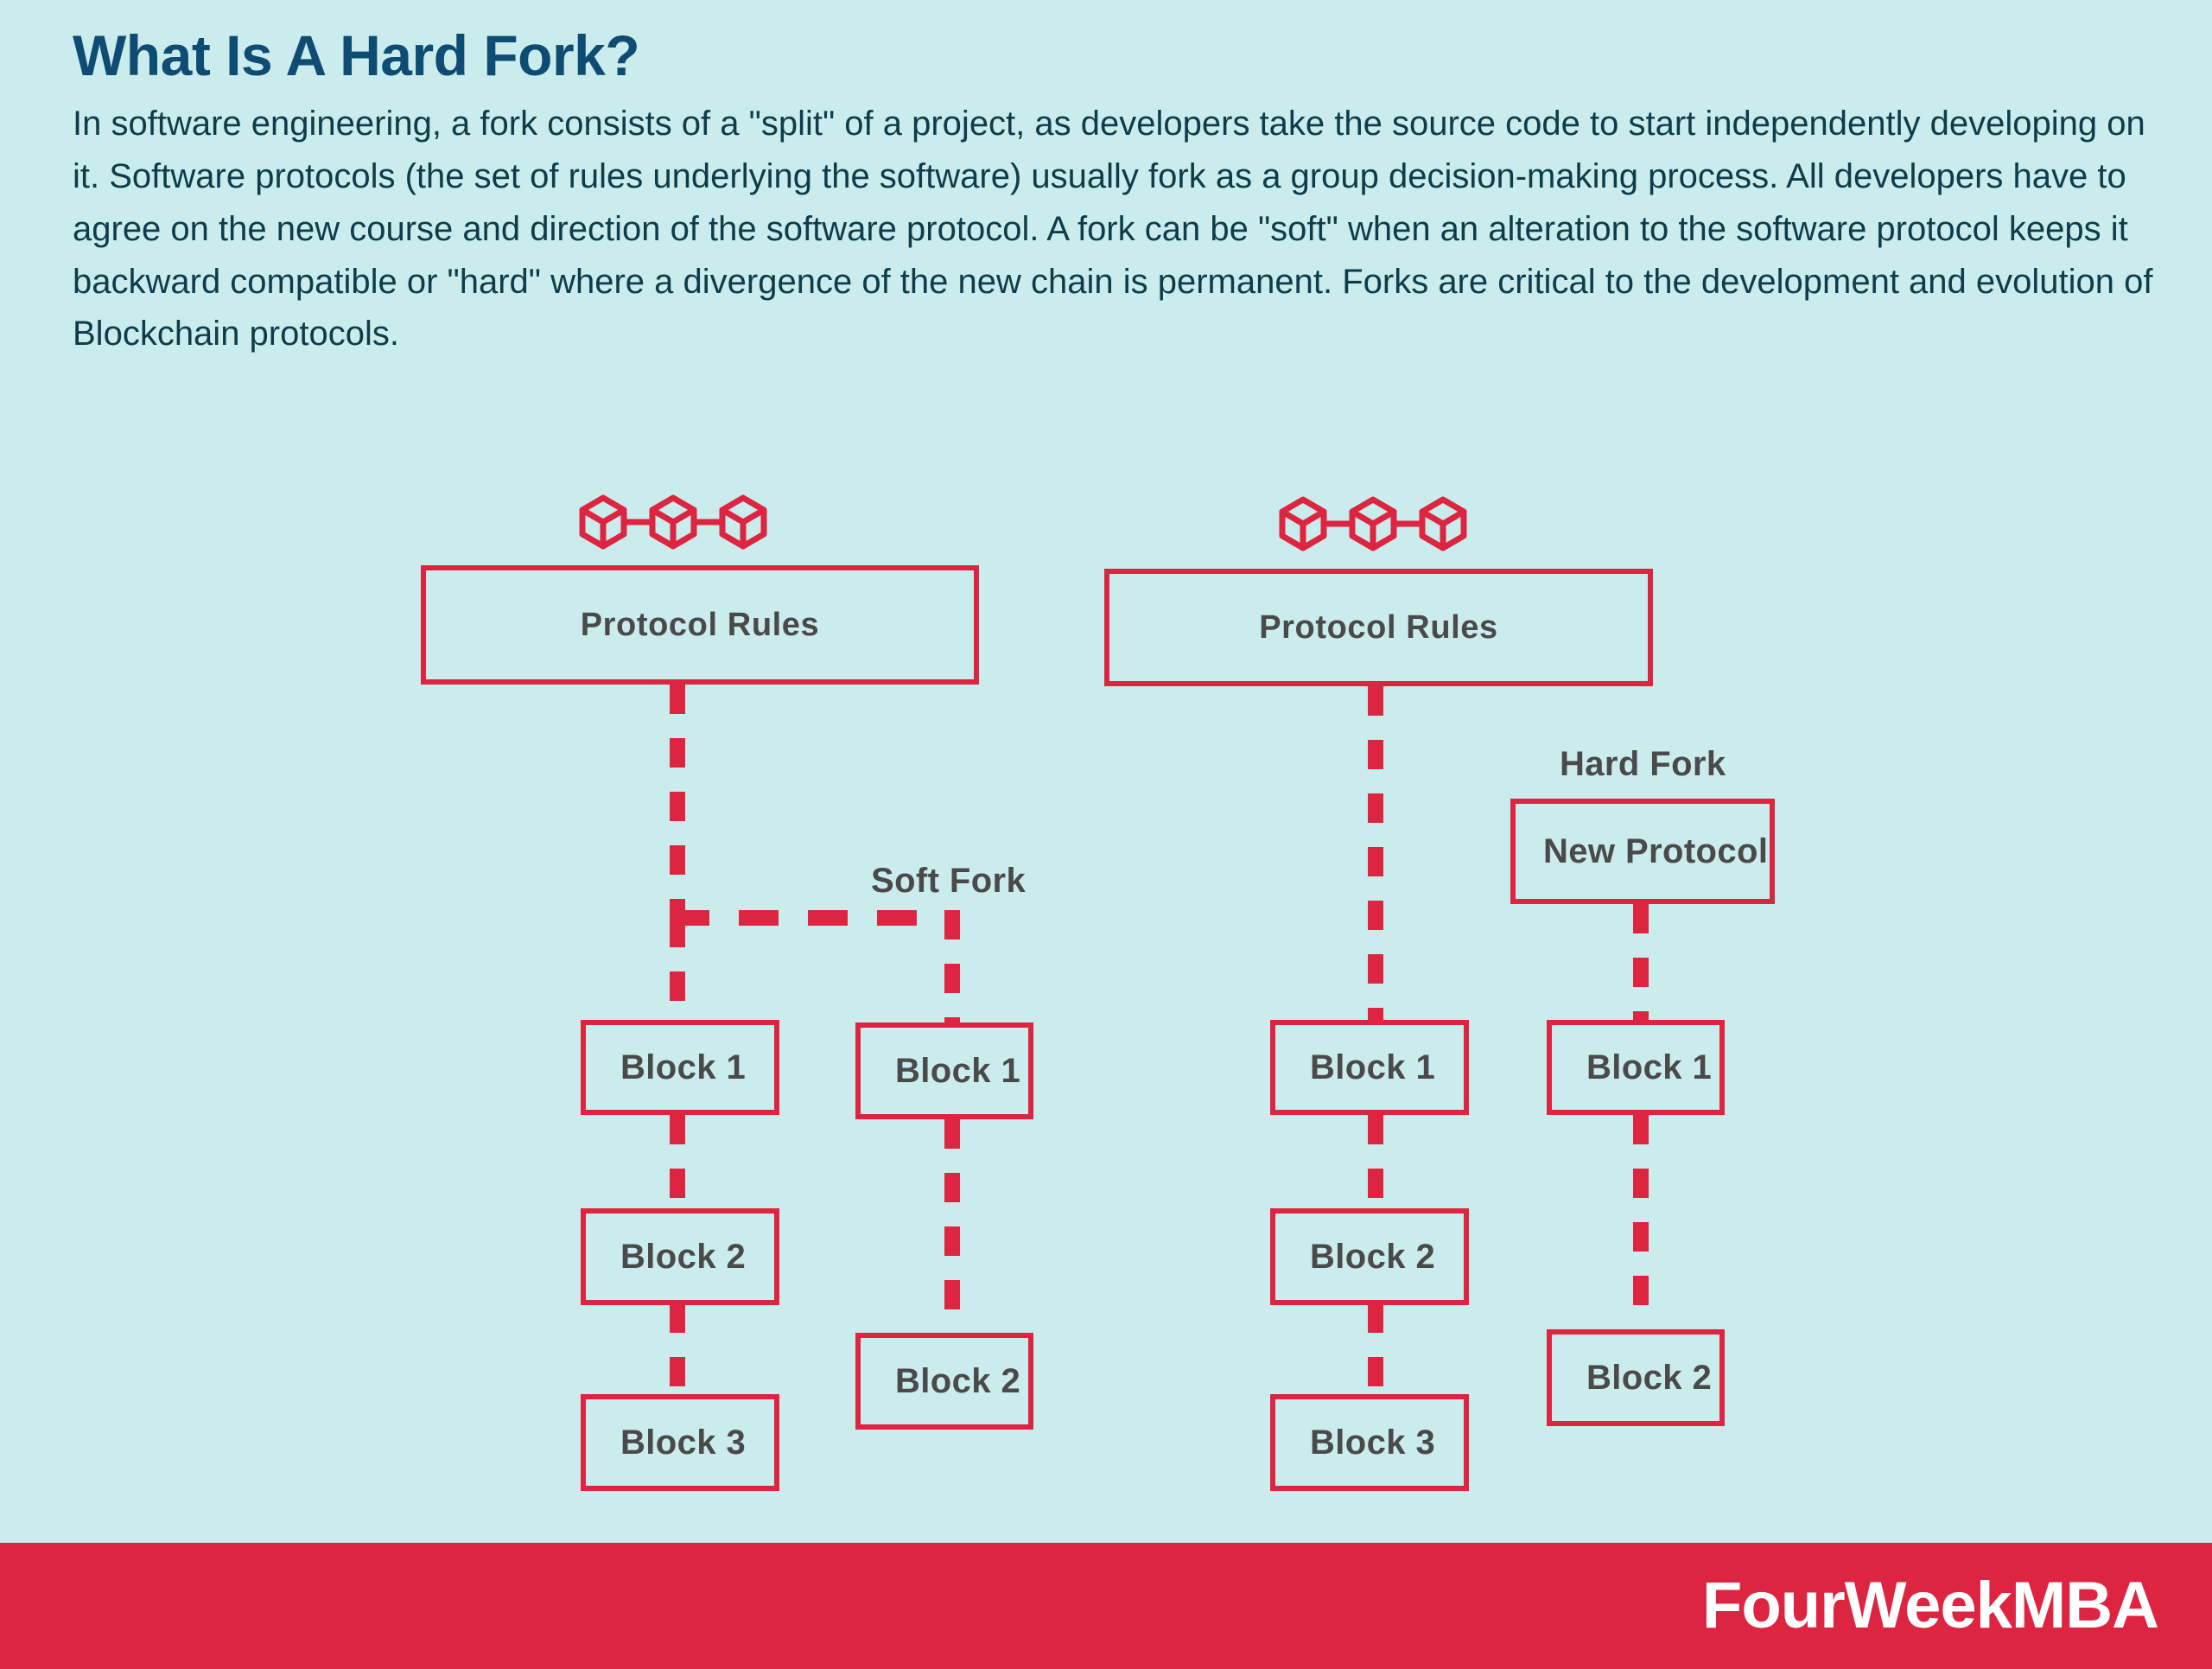  Describe the element at coordinates (1930, 1605) in the screenshot. I see `brand-logo: FourWeekMBA` at that location.